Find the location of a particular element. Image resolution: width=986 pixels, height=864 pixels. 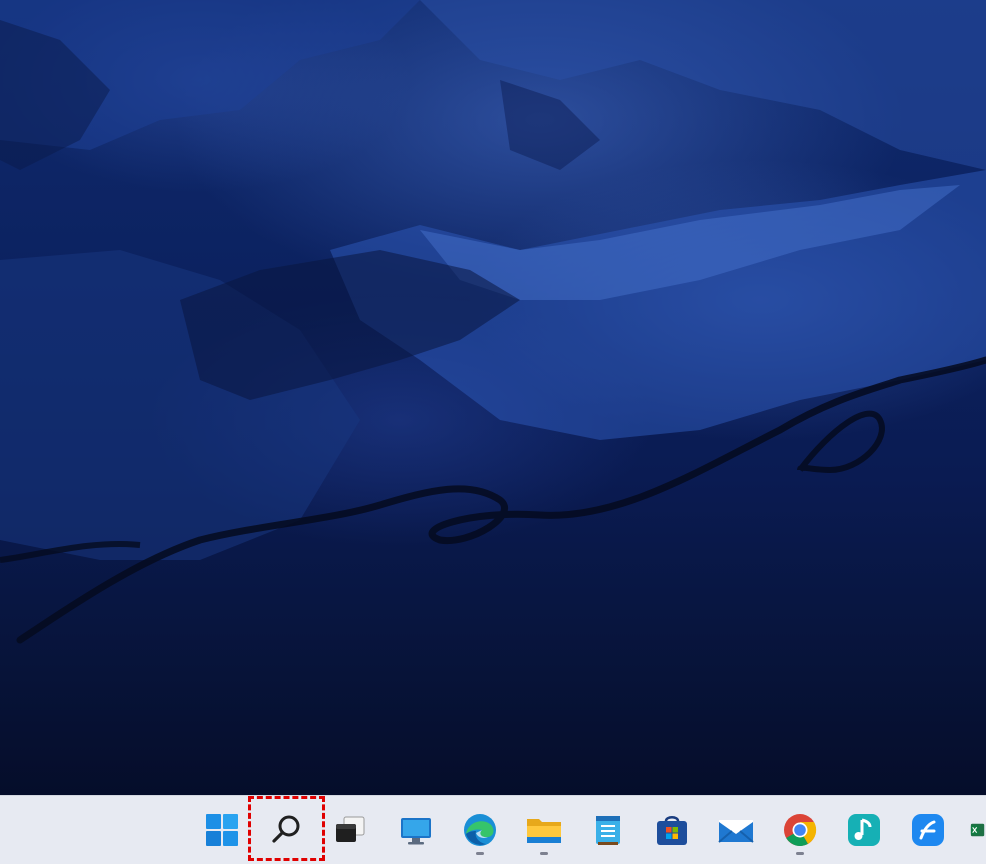

search-button is located at coordinates (286, 830).